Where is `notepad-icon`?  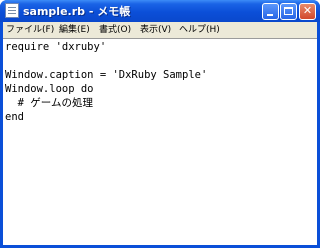 notepad-icon is located at coordinates (12, 10).